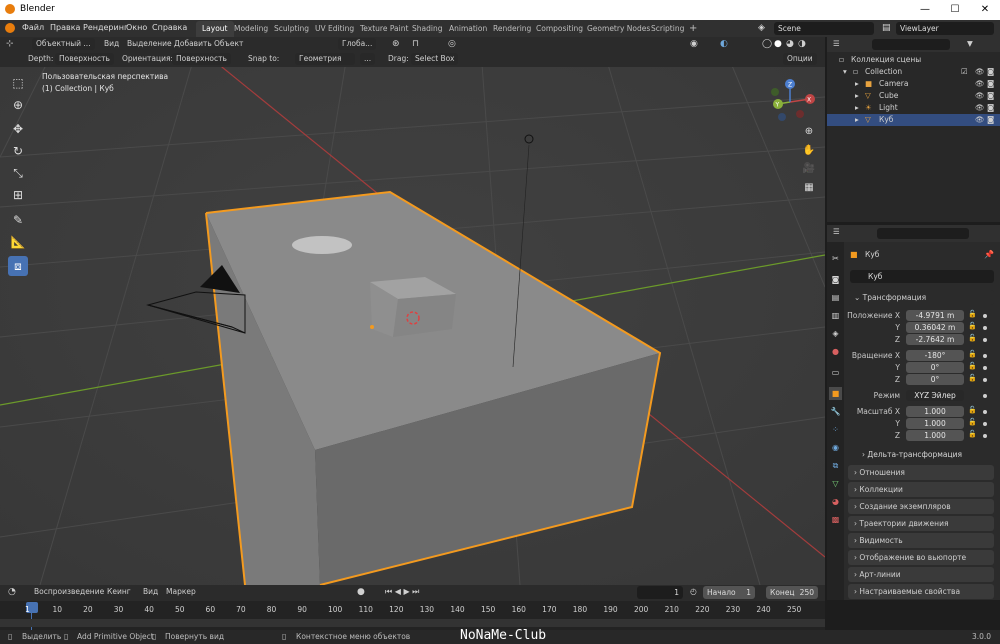 Image resolution: width=1000 pixels, height=644 pixels. Describe the element at coordinates (835, 519) in the screenshot. I see `texture-tab-icon: ▩` at that location.